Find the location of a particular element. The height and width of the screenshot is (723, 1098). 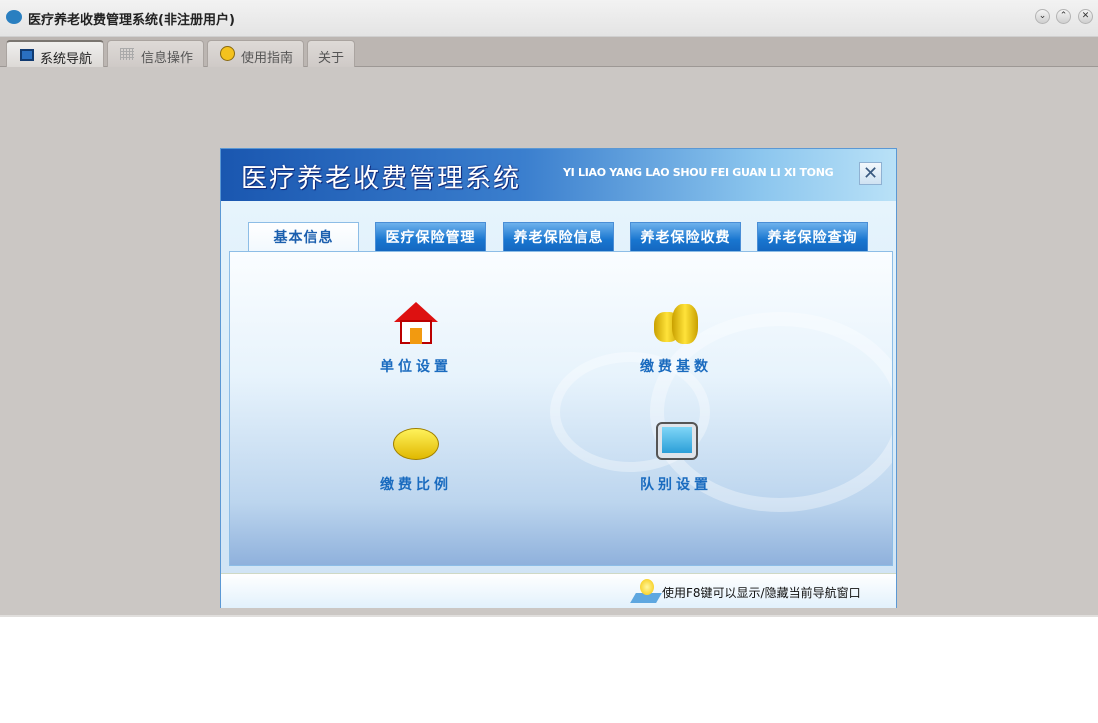

tab-about: 关于 is located at coordinates (331, 53).